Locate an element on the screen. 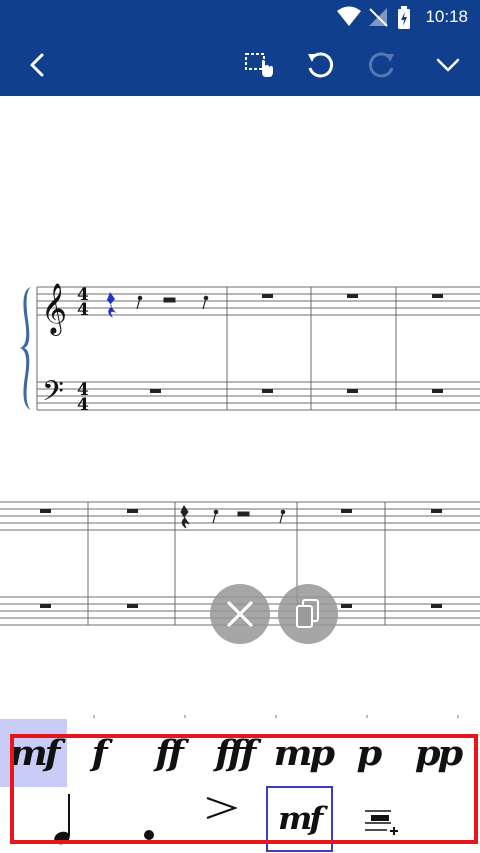 Image resolution: width=480 pixels, height=853 pixels. treble-clef: 𝄞 is located at coordinates (54, 309).